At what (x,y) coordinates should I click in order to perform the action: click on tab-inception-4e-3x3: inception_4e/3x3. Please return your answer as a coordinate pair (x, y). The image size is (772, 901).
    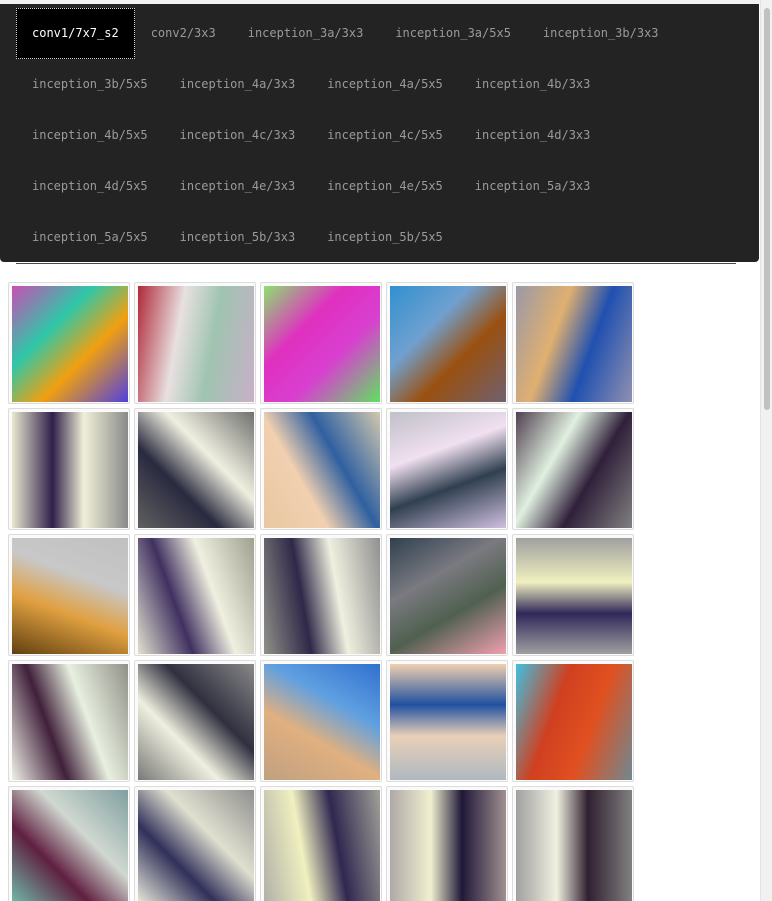
    Looking at the image, I should click on (238, 186).